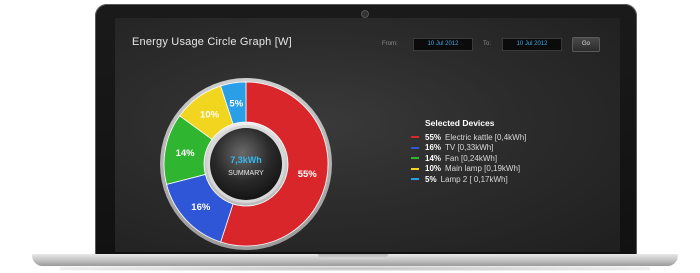  Describe the element at coordinates (246, 173) in the screenshot. I see `summary-label: SUMMARY` at that location.